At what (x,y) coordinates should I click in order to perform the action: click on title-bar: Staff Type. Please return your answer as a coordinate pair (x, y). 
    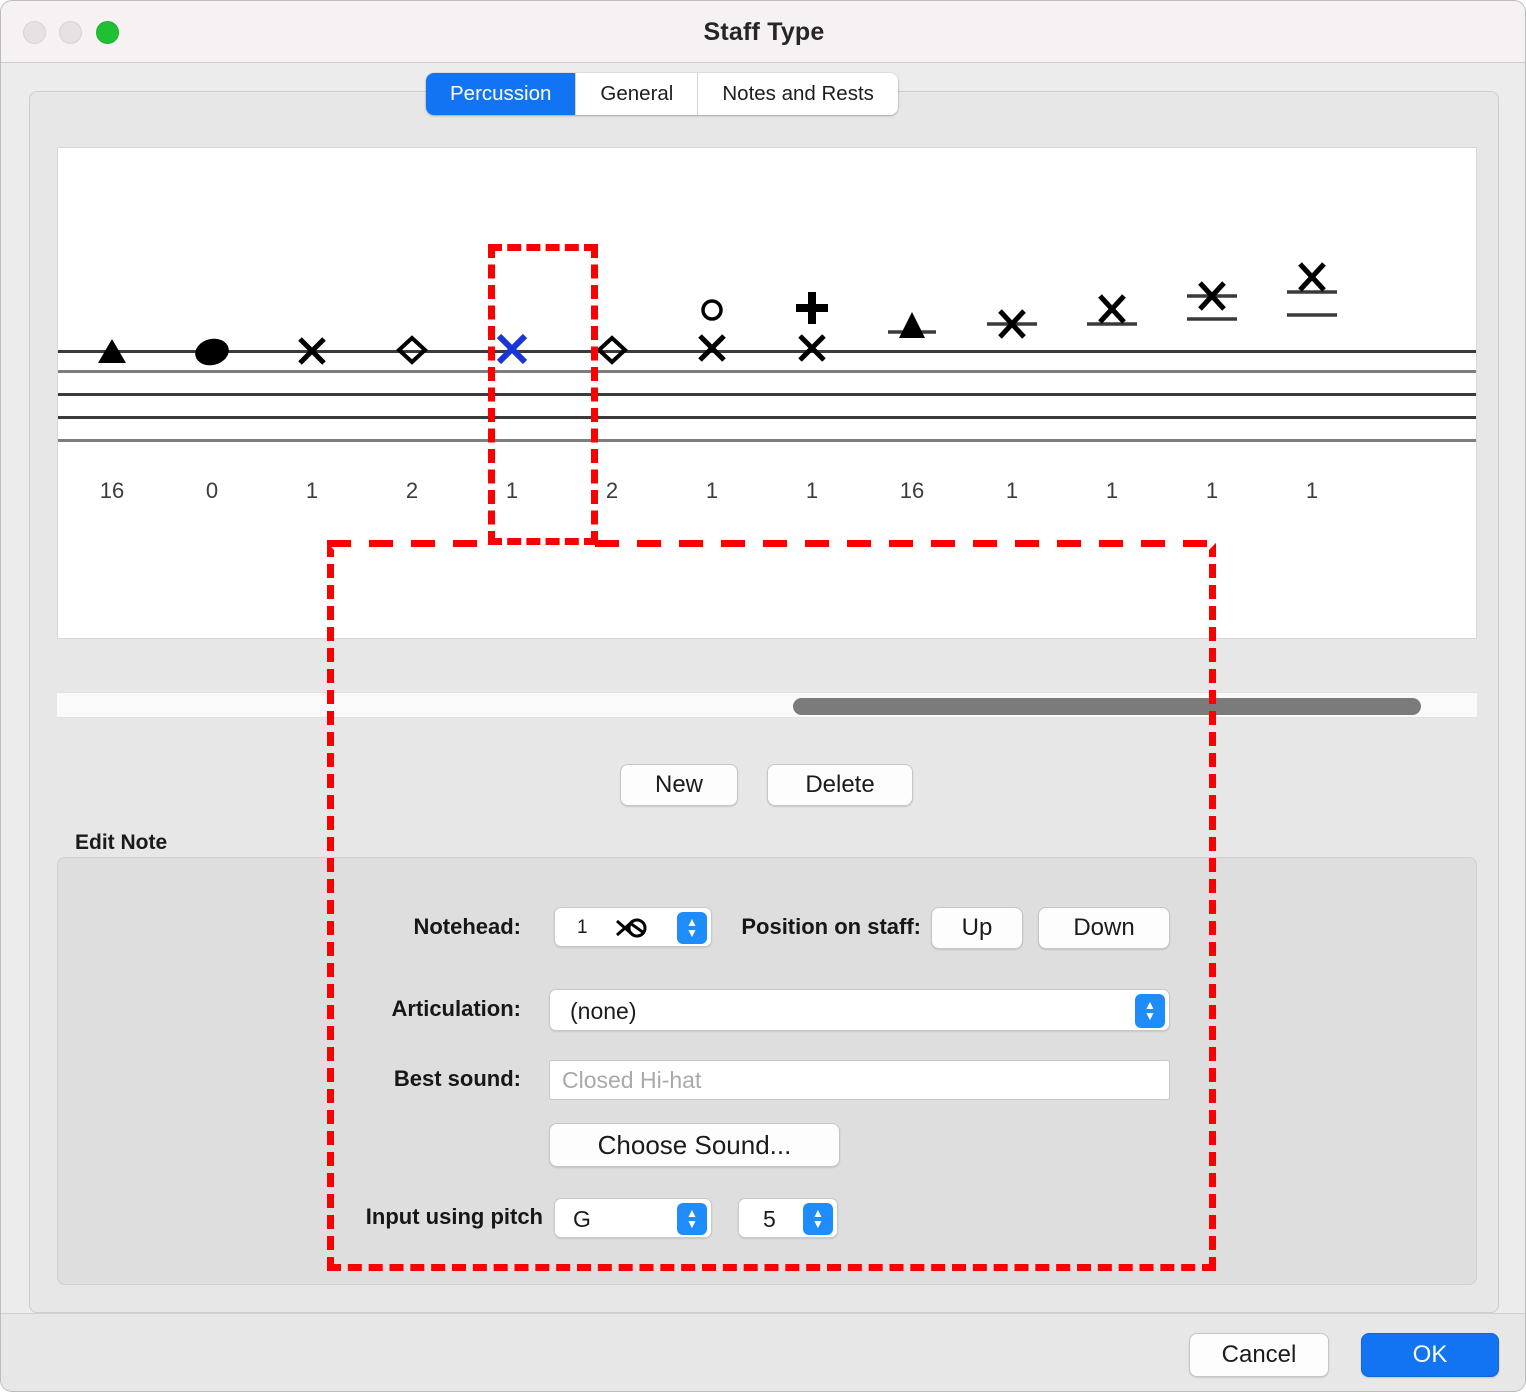
    Looking at the image, I should click on (763, 32).